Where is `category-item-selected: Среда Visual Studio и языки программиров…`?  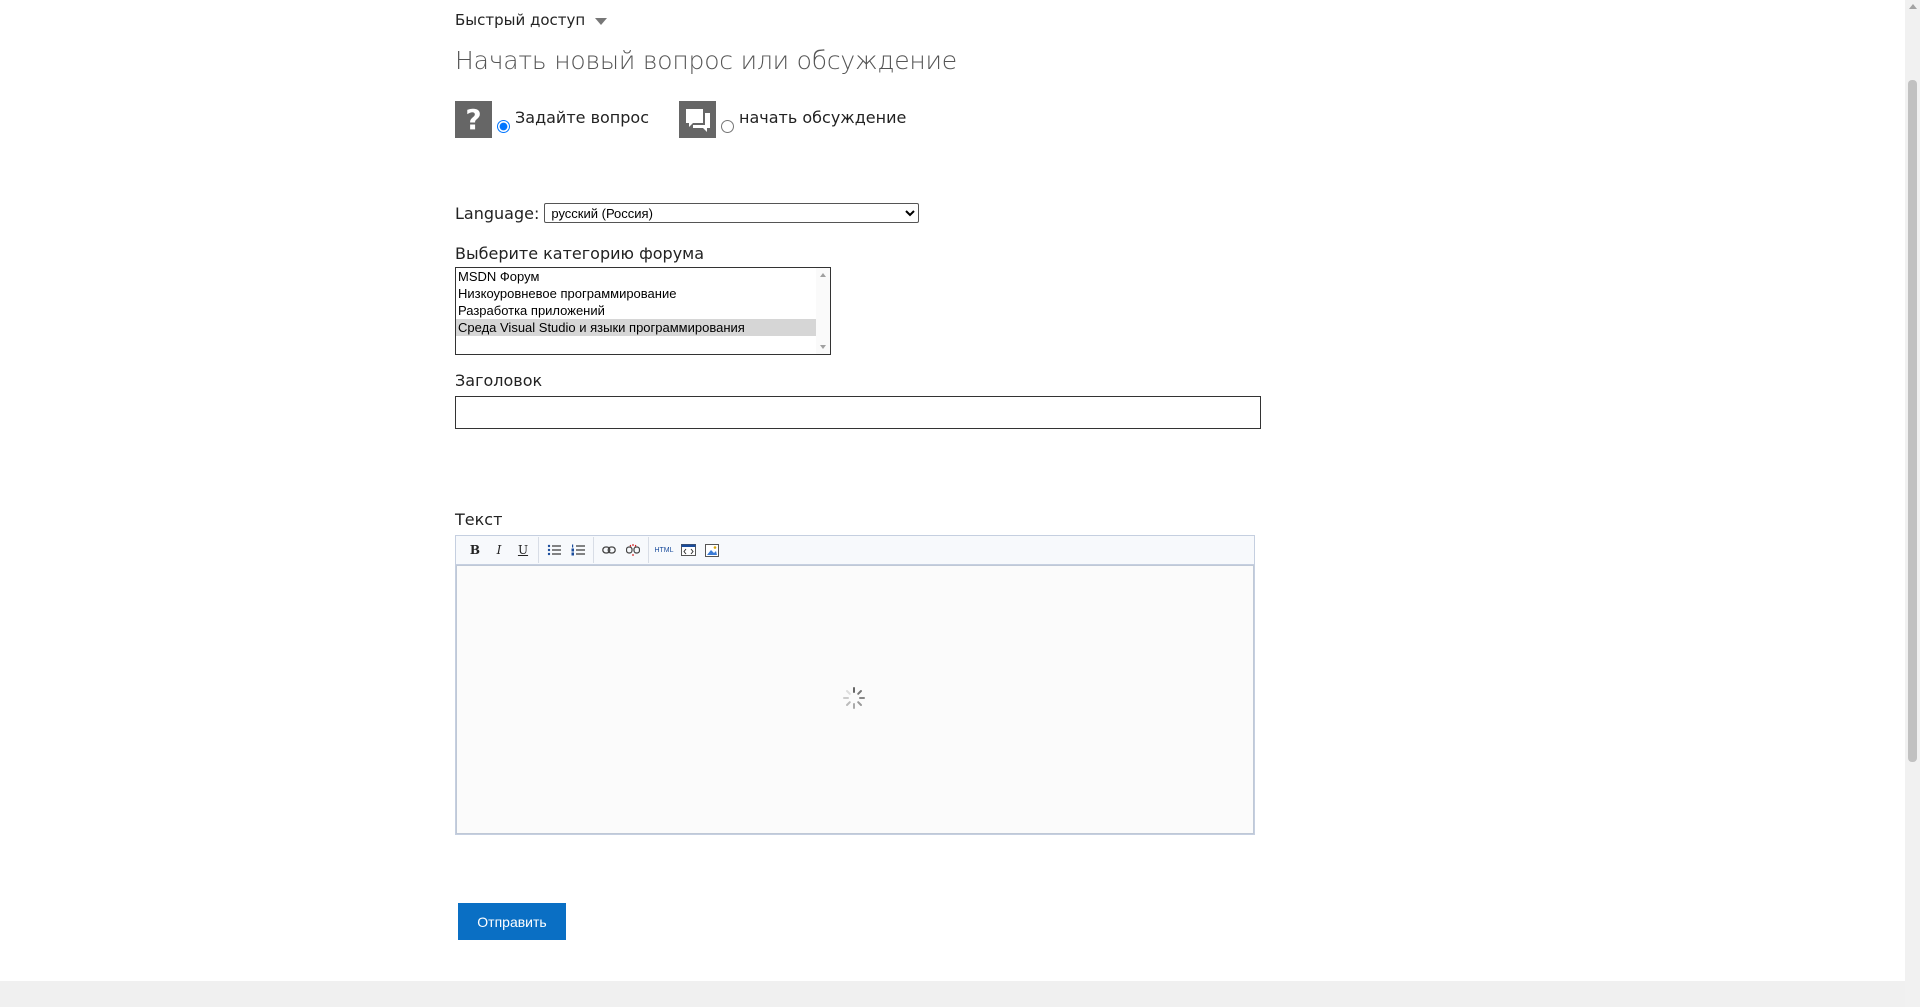 category-item-selected: Среда Visual Studio и языки программиров… is located at coordinates (636, 327).